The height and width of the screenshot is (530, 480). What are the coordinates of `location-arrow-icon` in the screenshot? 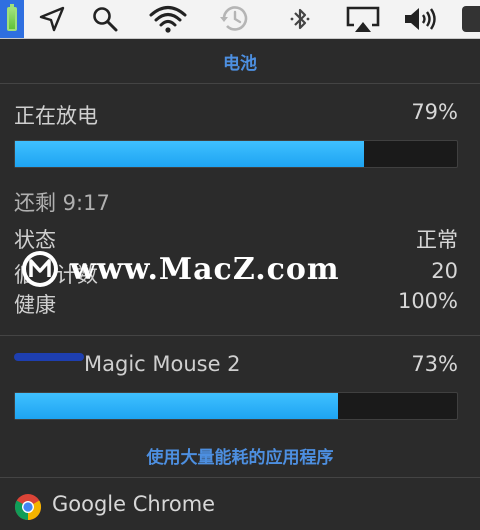 It's located at (52, 19).